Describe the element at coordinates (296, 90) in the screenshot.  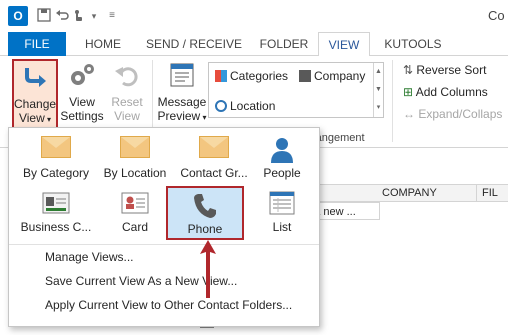
I see `arrangement-gallery: Categories Company Location ▲ ▼ ▾` at that location.